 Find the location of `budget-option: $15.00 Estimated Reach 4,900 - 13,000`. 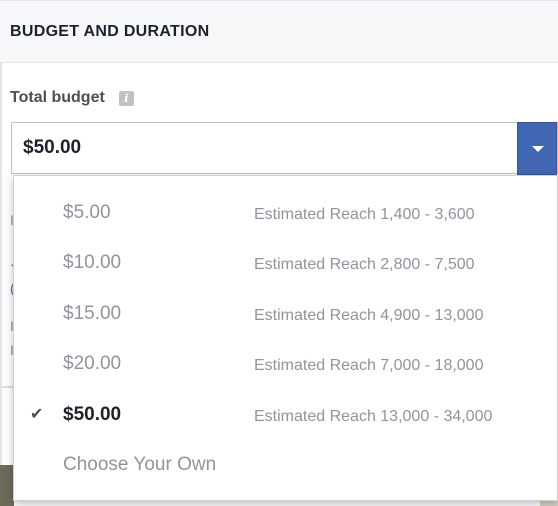

budget-option: $15.00 Estimated Reach 4,900 - 13,000 is located at coordinates (286, 314).